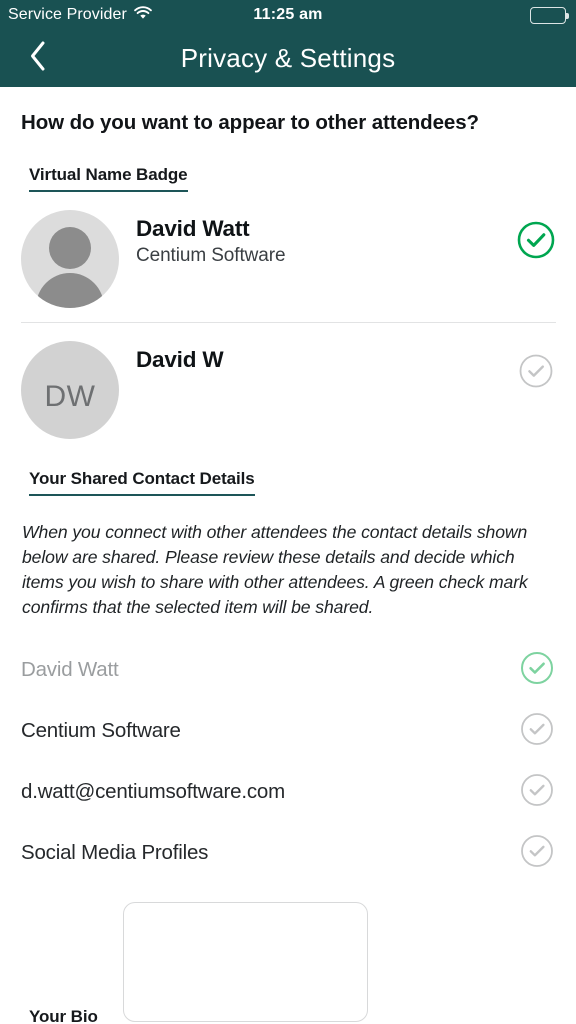 This screenshot has height=1024, width=576. I want to click on name-badge-option: DW David W, so click(288, 381).